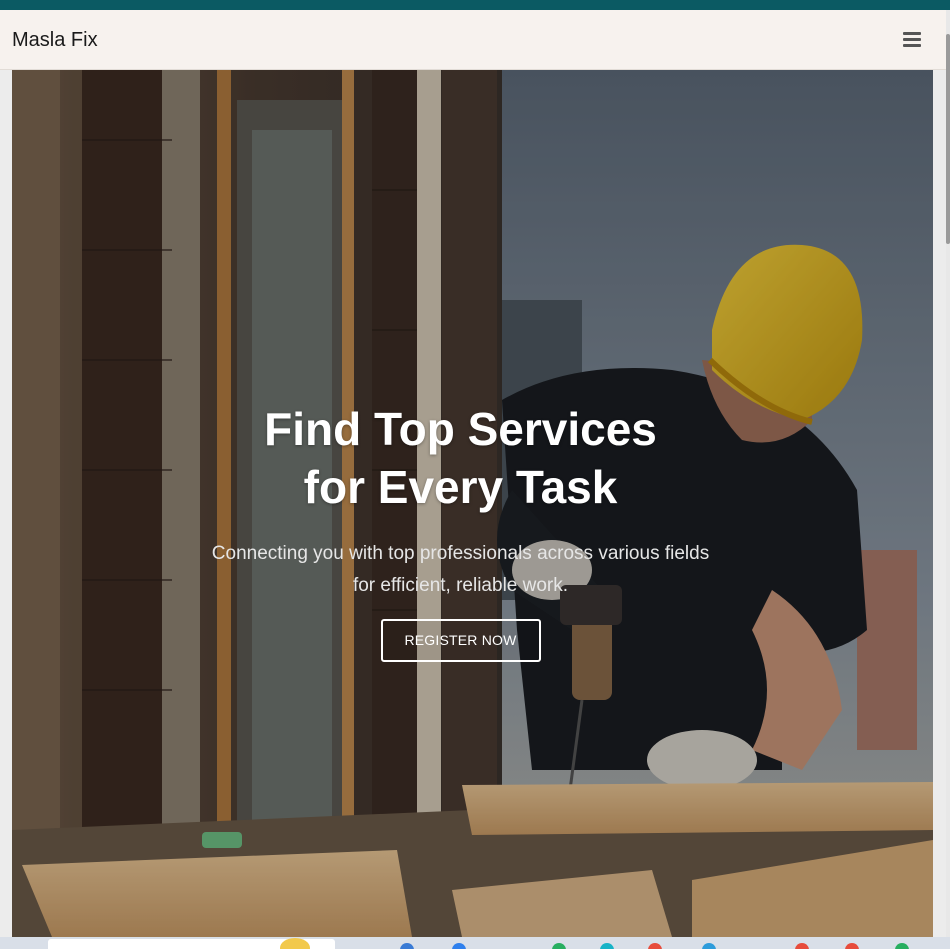 The width and height of the screenshot is (950, 949). I want to click on window-top-strip, so click(475, 5).